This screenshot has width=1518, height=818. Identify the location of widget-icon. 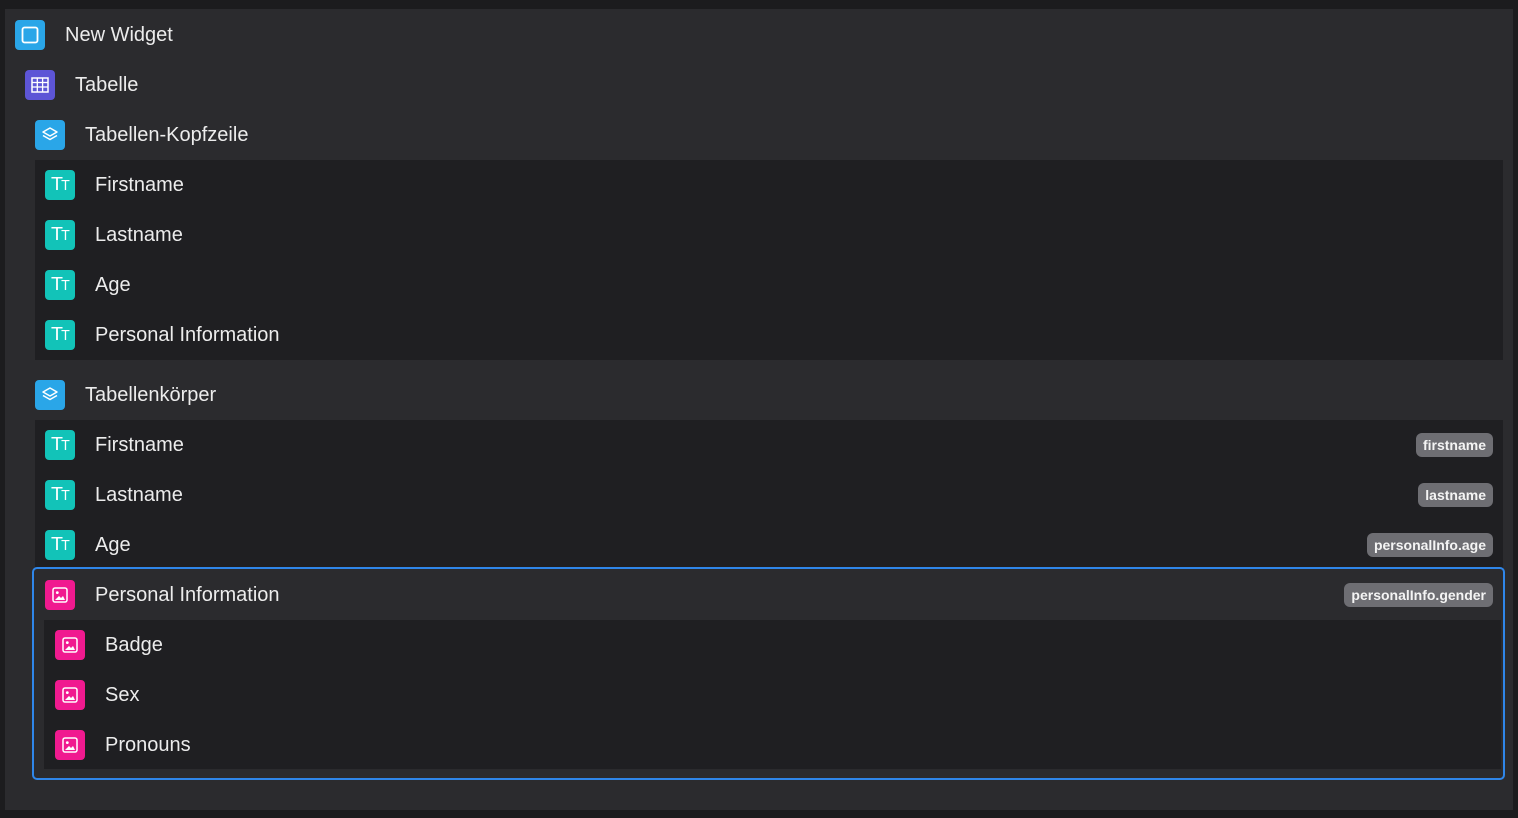
(30, 35).